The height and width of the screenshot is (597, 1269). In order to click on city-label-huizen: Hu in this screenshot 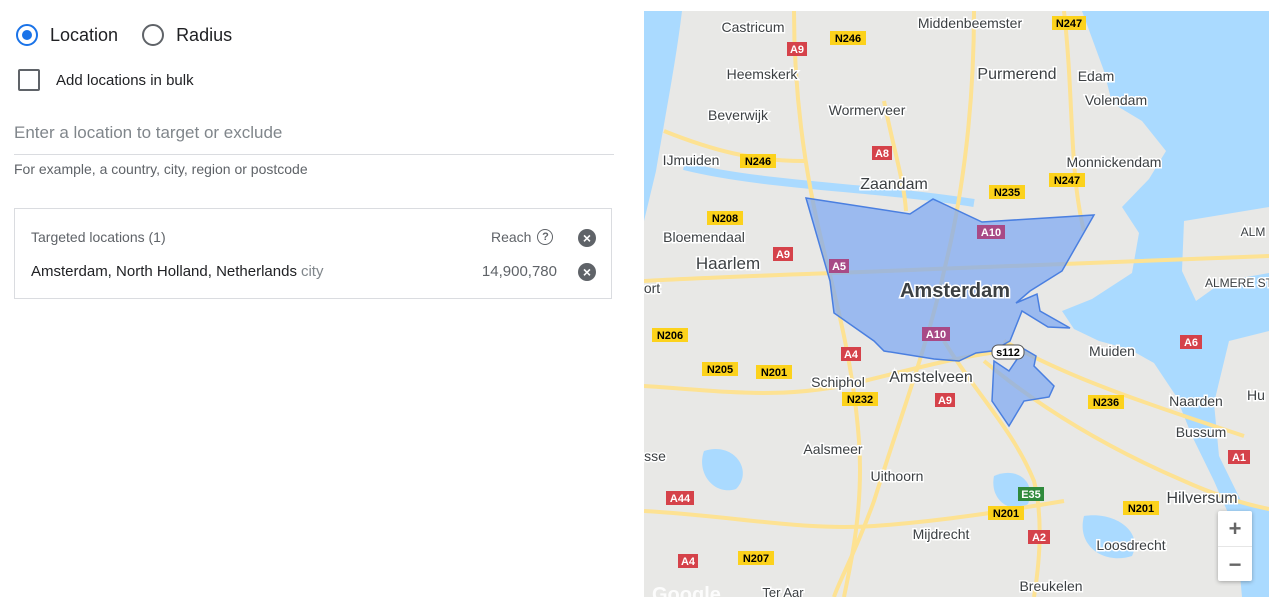, I will do `click(1256, 395)`.